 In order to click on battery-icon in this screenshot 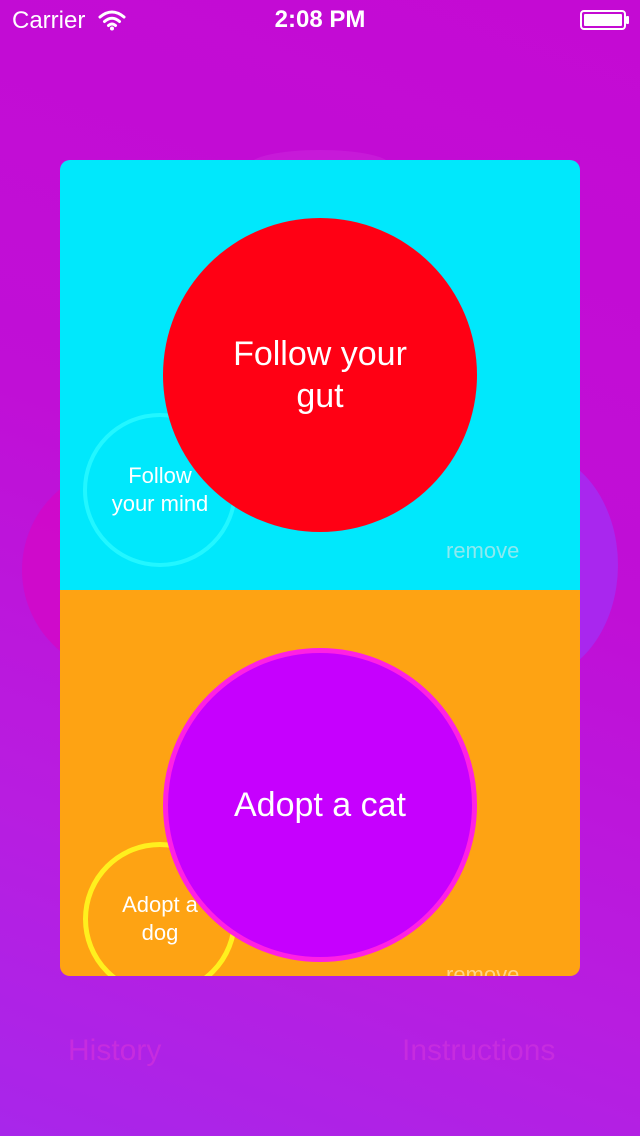, I will do `click(604, 20)`.